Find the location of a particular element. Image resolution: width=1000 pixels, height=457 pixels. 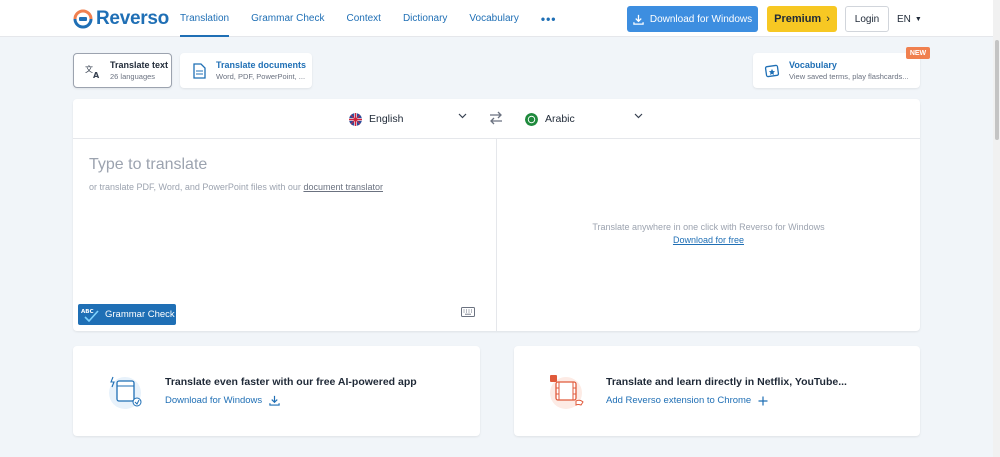

chevron-right-icon: › is located at coordinates (828, 19).